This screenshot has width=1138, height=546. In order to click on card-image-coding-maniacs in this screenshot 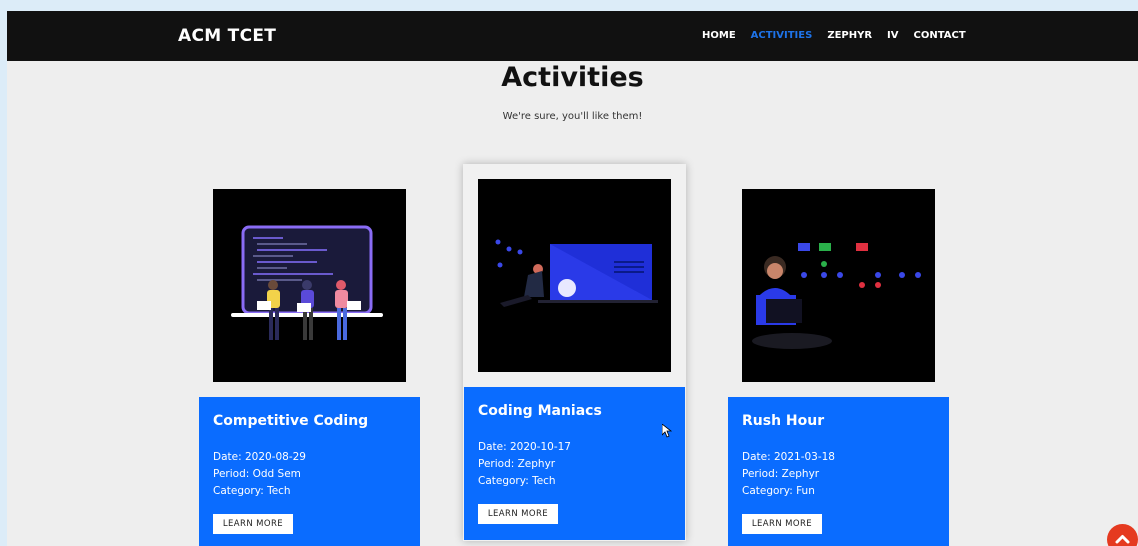, I will do `click(574, 275)`.